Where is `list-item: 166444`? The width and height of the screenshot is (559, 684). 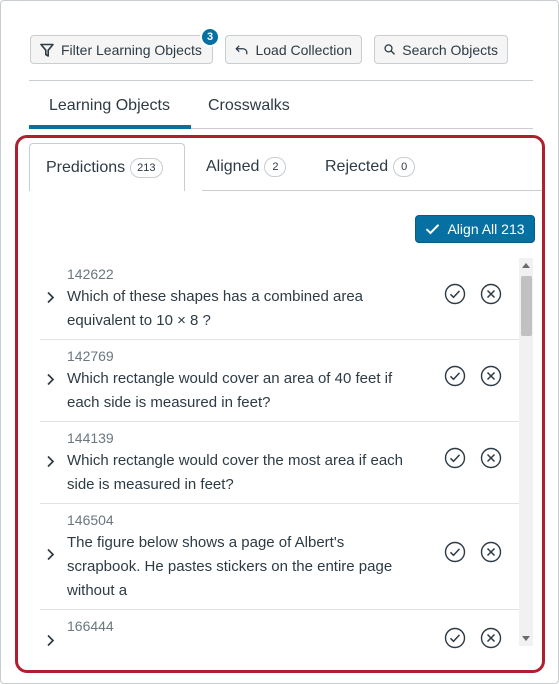
list-item: 166444 is located at coordinates (281, 640).